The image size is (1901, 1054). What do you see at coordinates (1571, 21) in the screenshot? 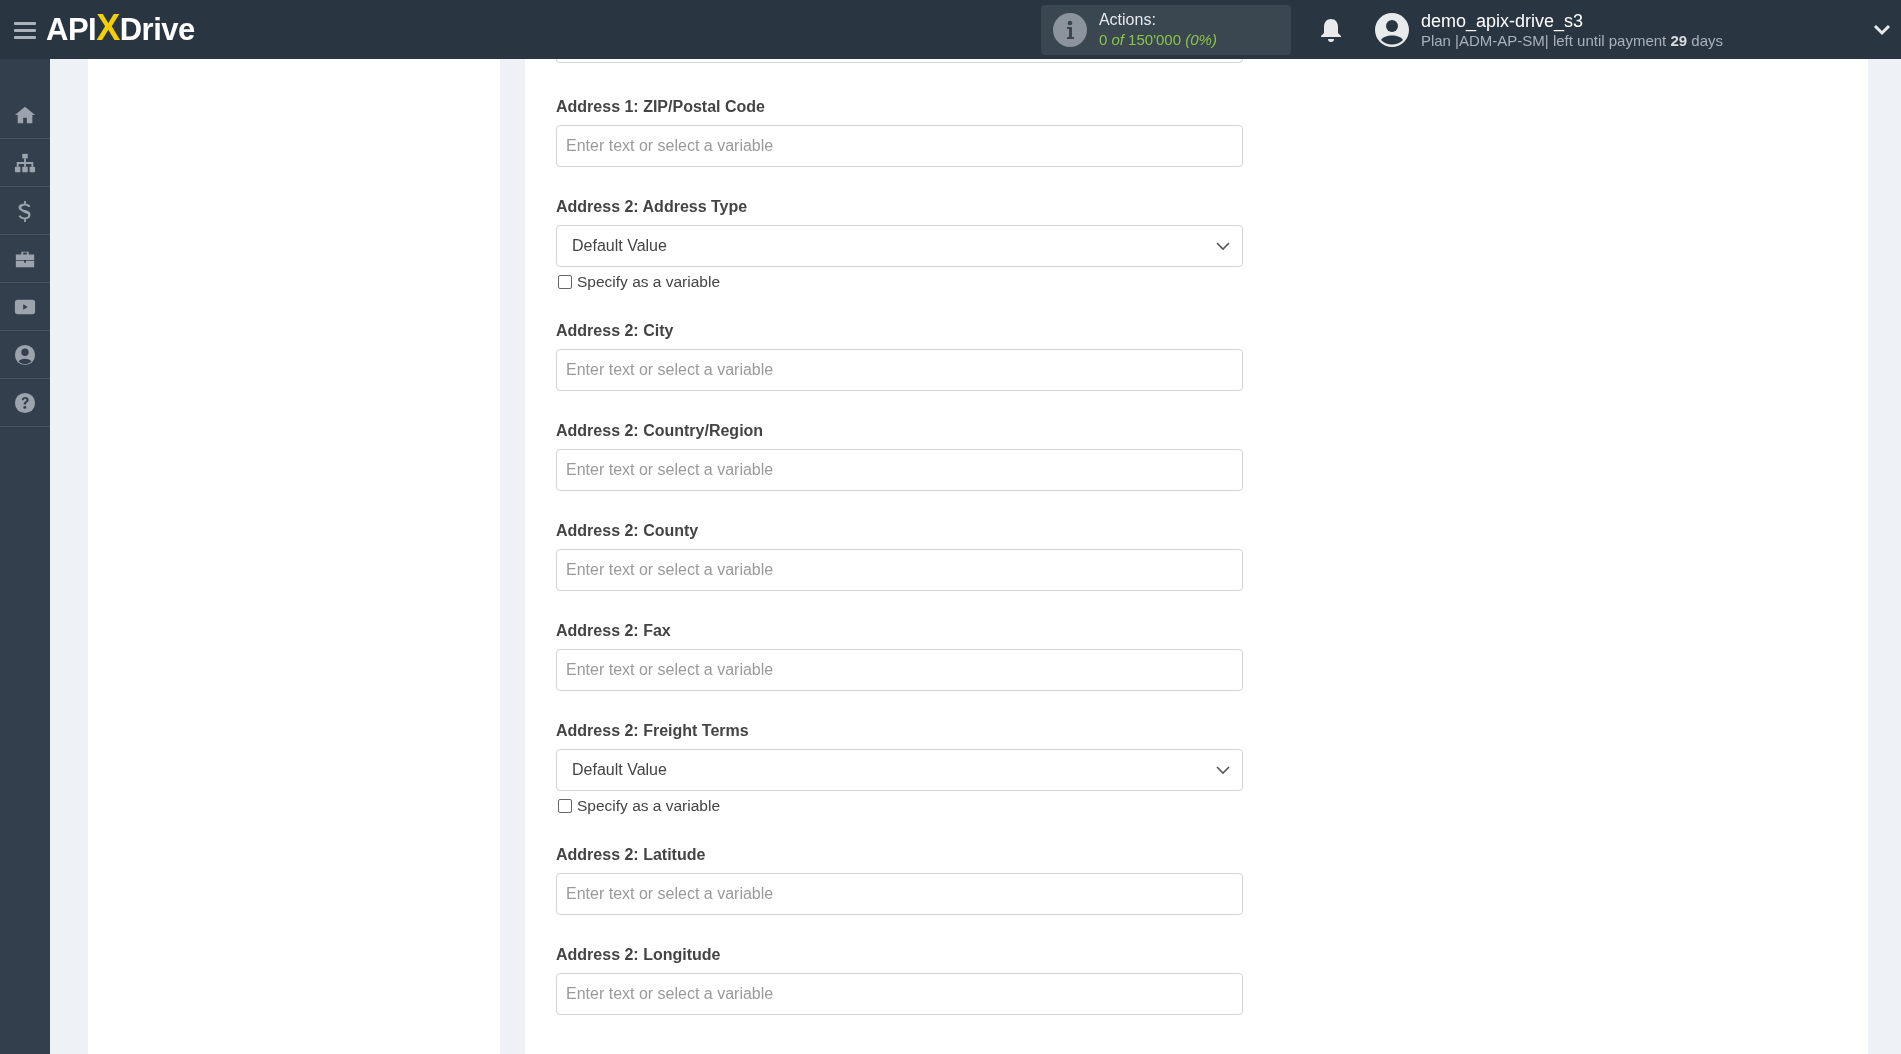
I see `username: demo_apix-drive_s3` at bounding box center [1571, 21].